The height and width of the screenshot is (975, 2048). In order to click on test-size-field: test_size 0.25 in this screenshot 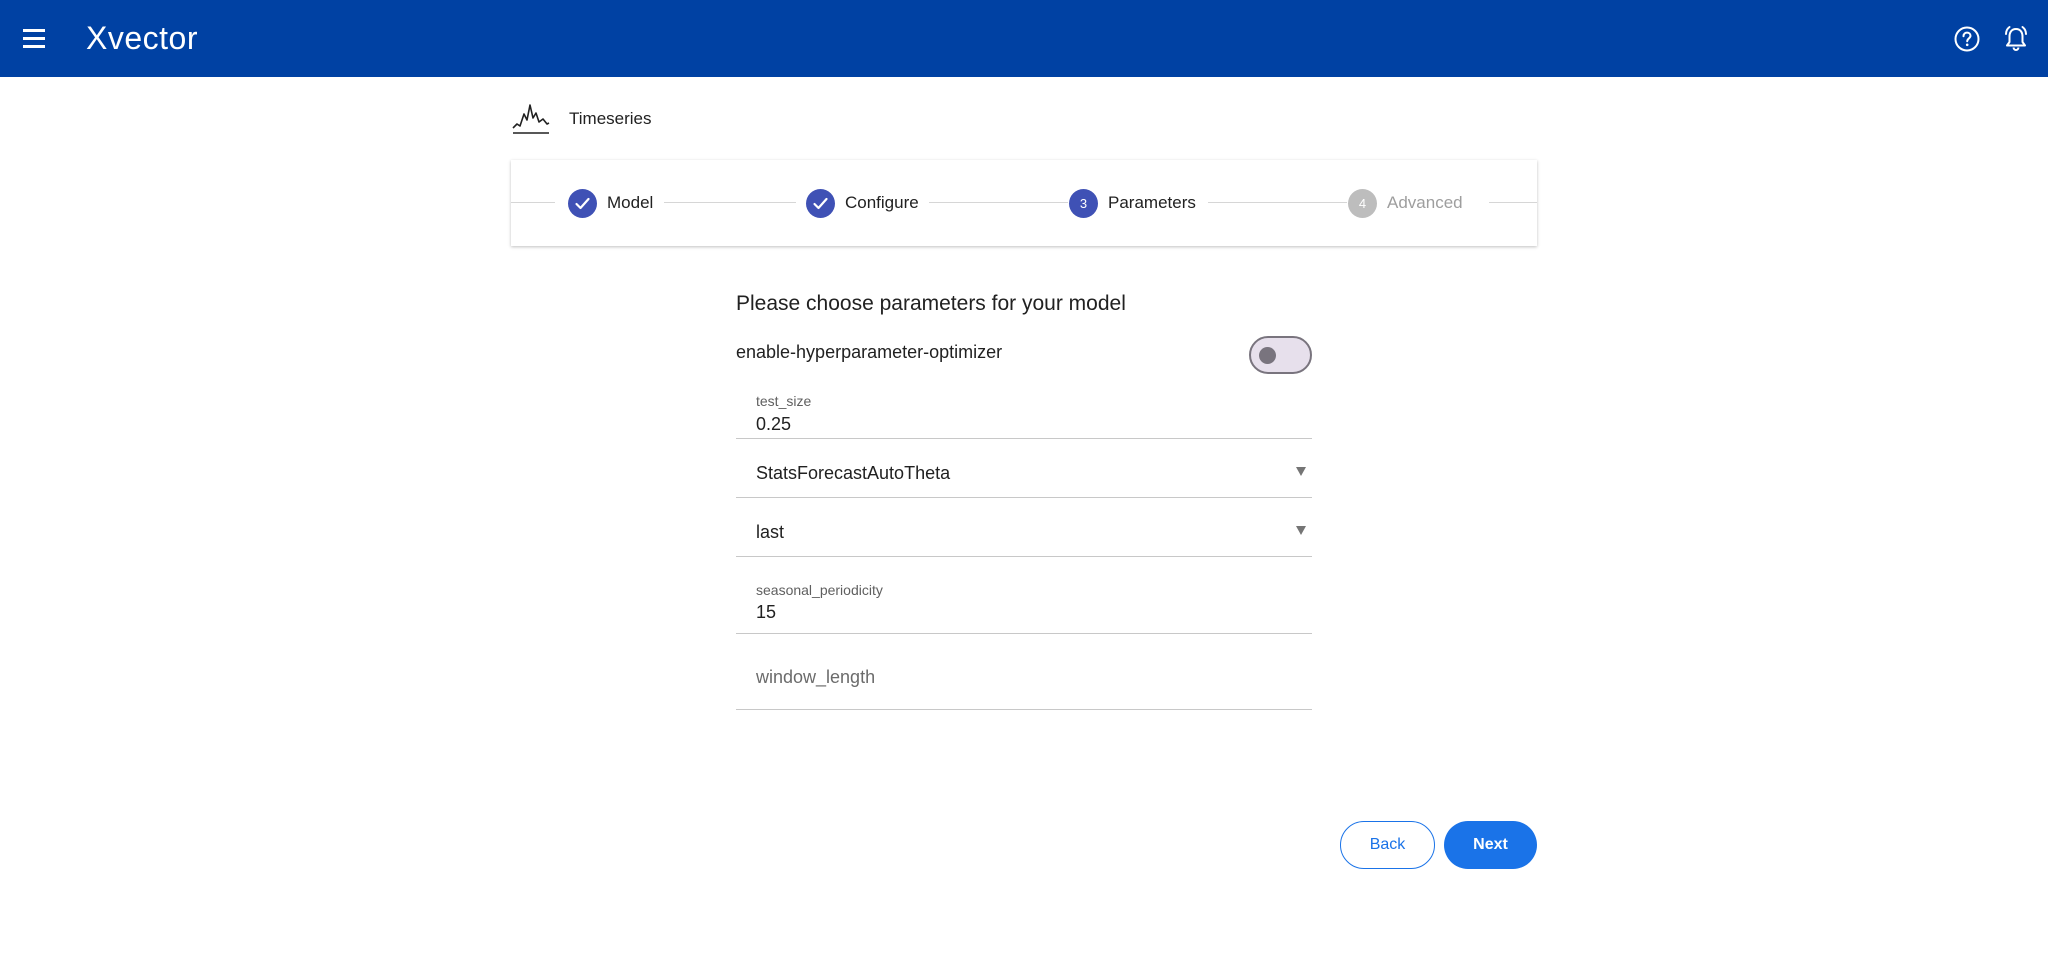, I will do `click(1024, 413)`.